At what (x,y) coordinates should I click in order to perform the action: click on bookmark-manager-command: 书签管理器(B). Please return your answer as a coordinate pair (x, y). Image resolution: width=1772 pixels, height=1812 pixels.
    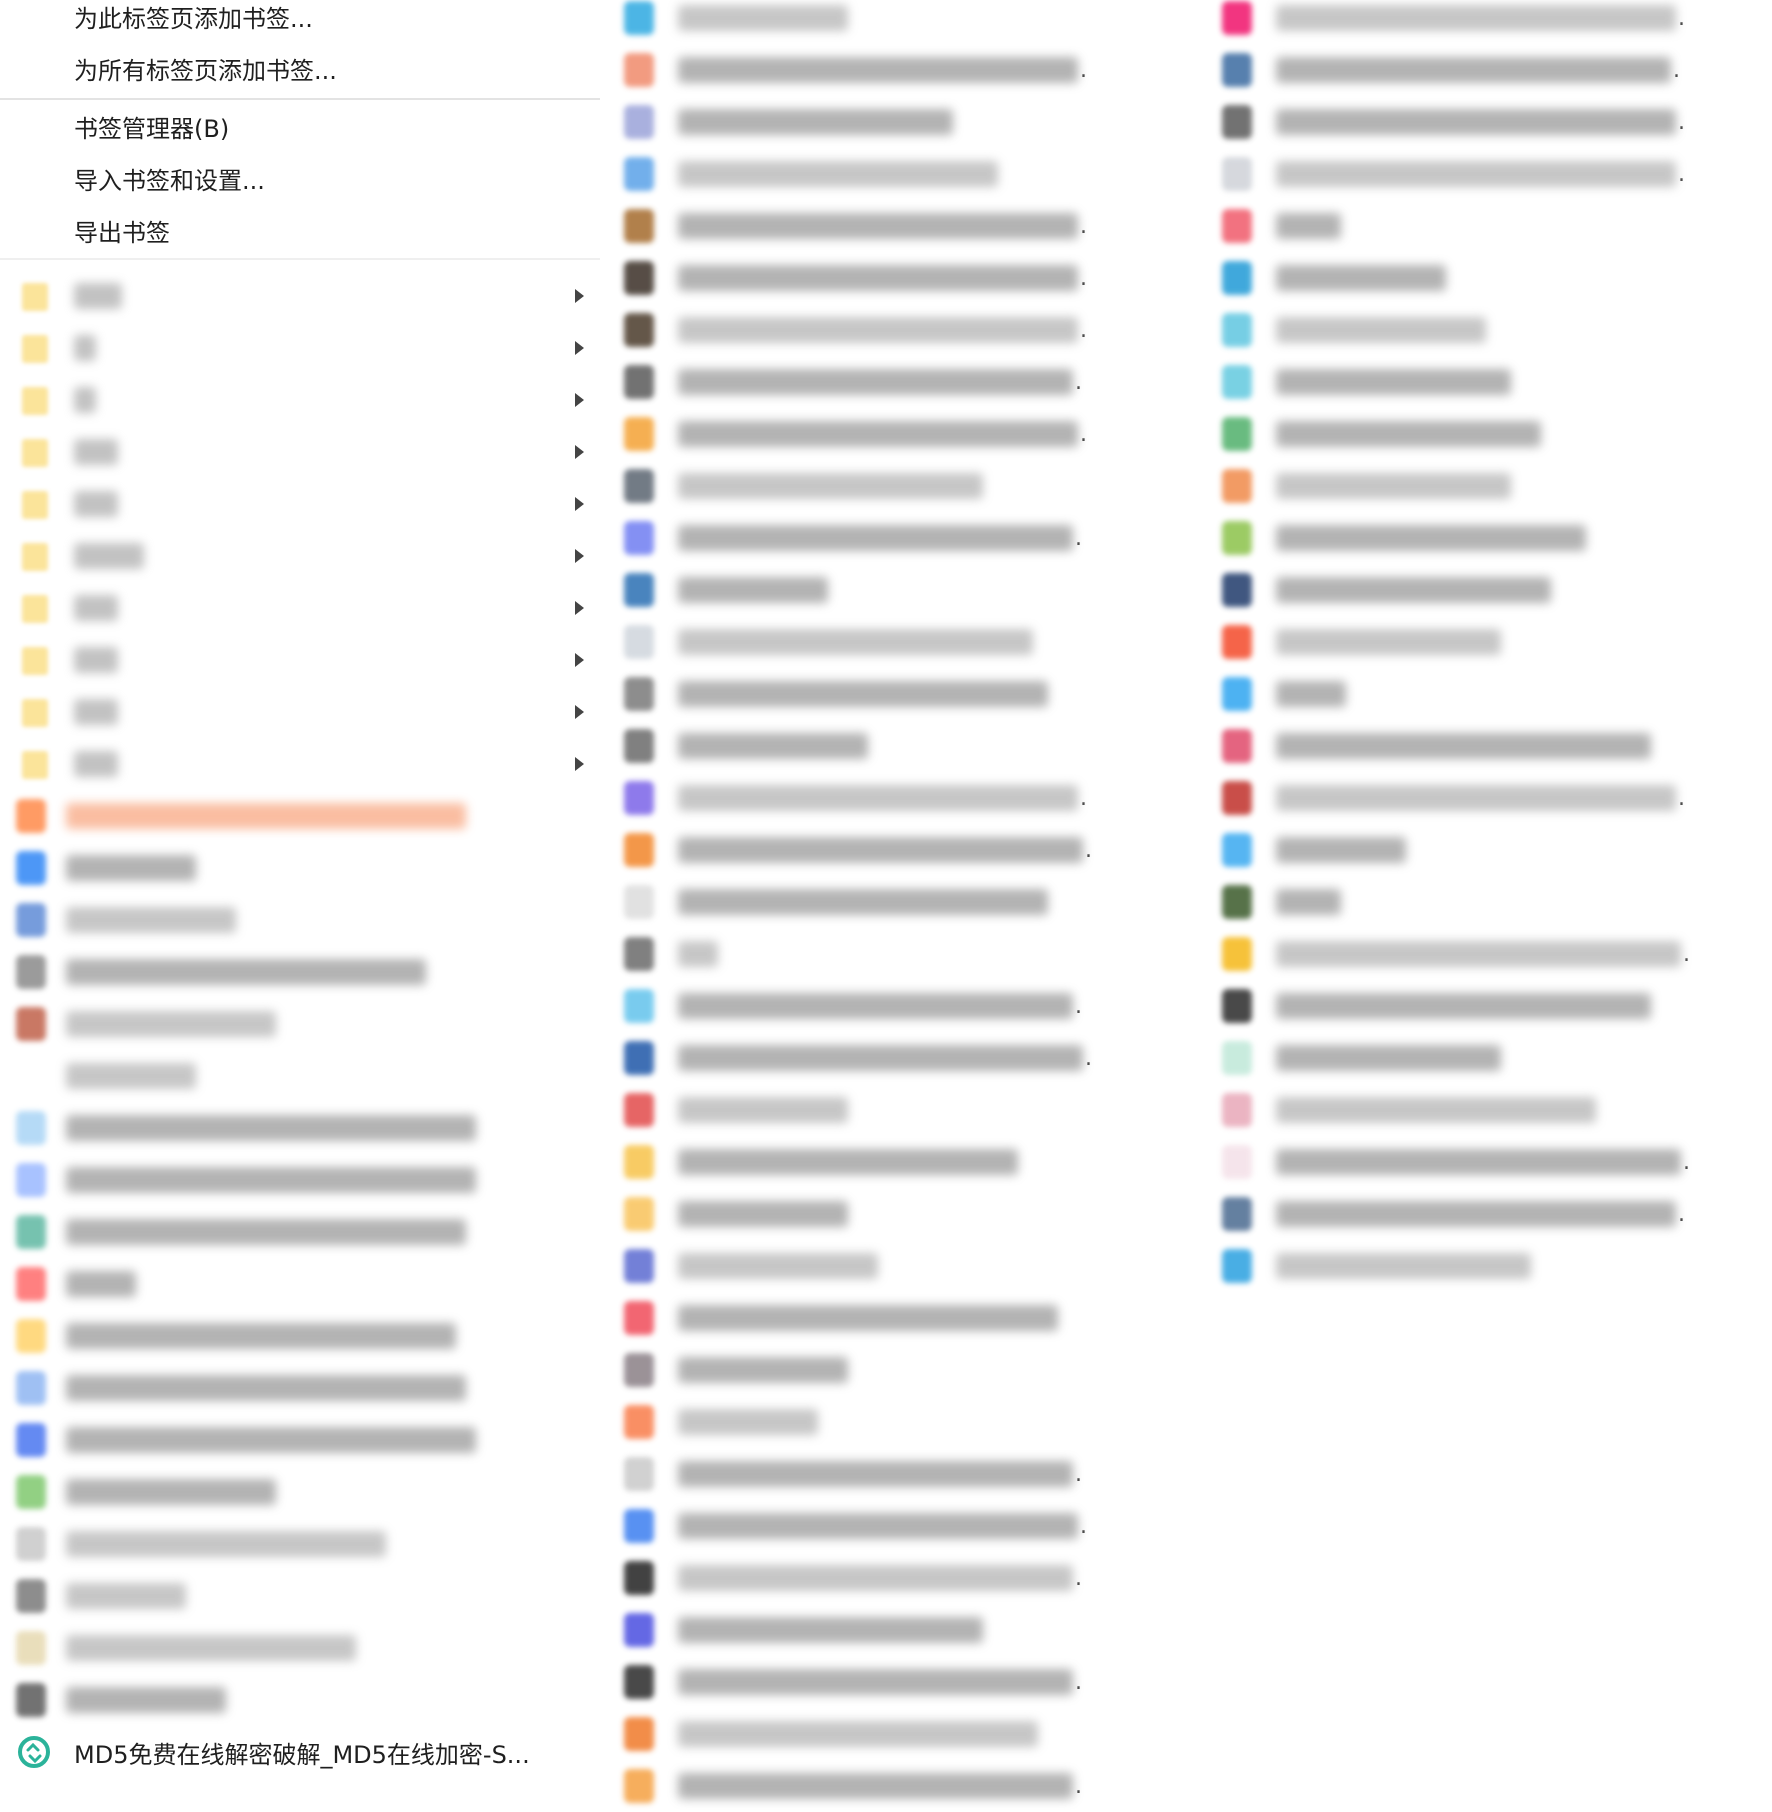
    Looking at the image, I should click on (300, 126).